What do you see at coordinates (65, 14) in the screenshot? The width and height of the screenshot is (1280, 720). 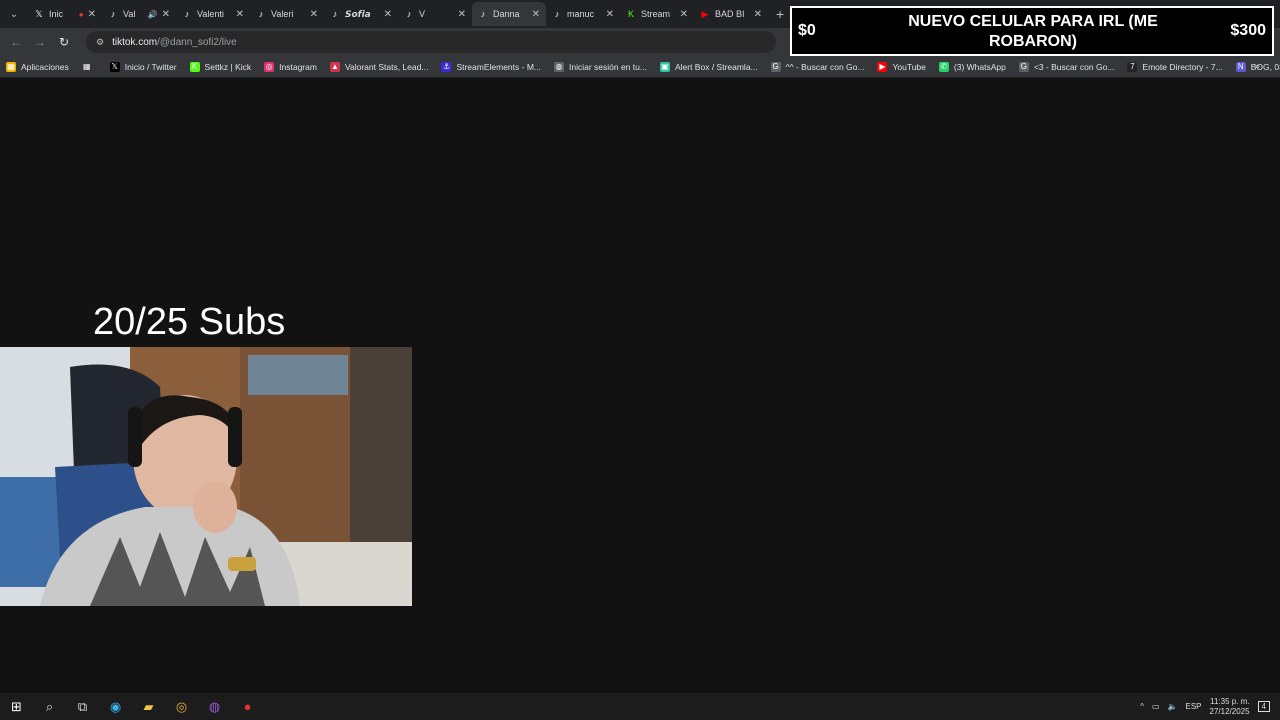 I see `tab-0: 𝕏 Inic ● ✕` at bounding box center [65, 14].